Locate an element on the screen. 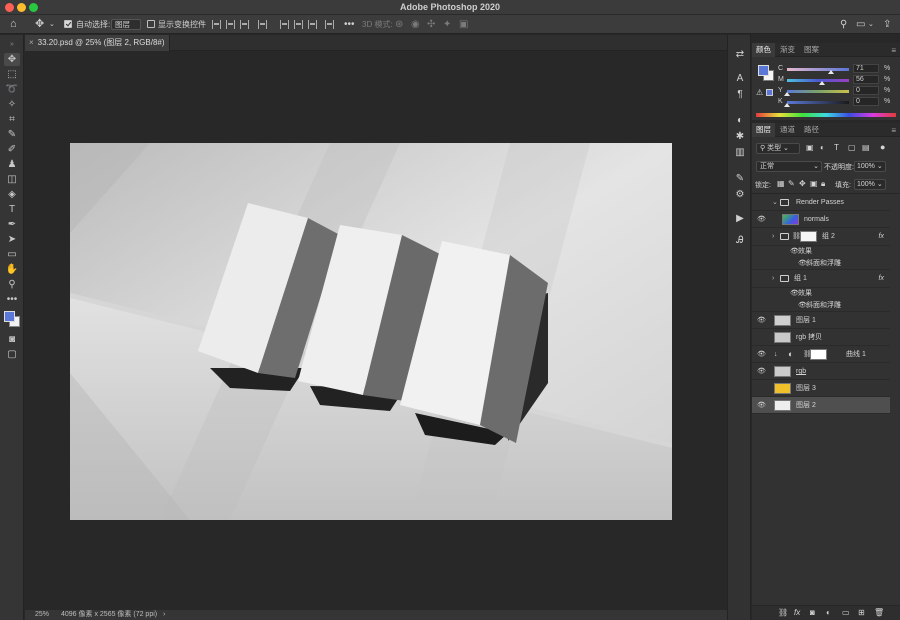  stamp-tool-icon: ♟ is located at coordinates (12, 164).